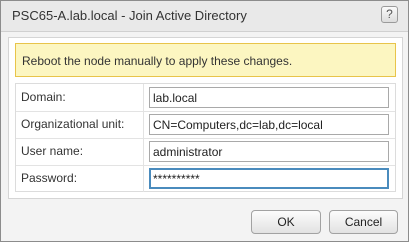 The image size is (411, 244). Describe the element at coordinates (269, 151) in the screenshot. I see `username-field` at that location.